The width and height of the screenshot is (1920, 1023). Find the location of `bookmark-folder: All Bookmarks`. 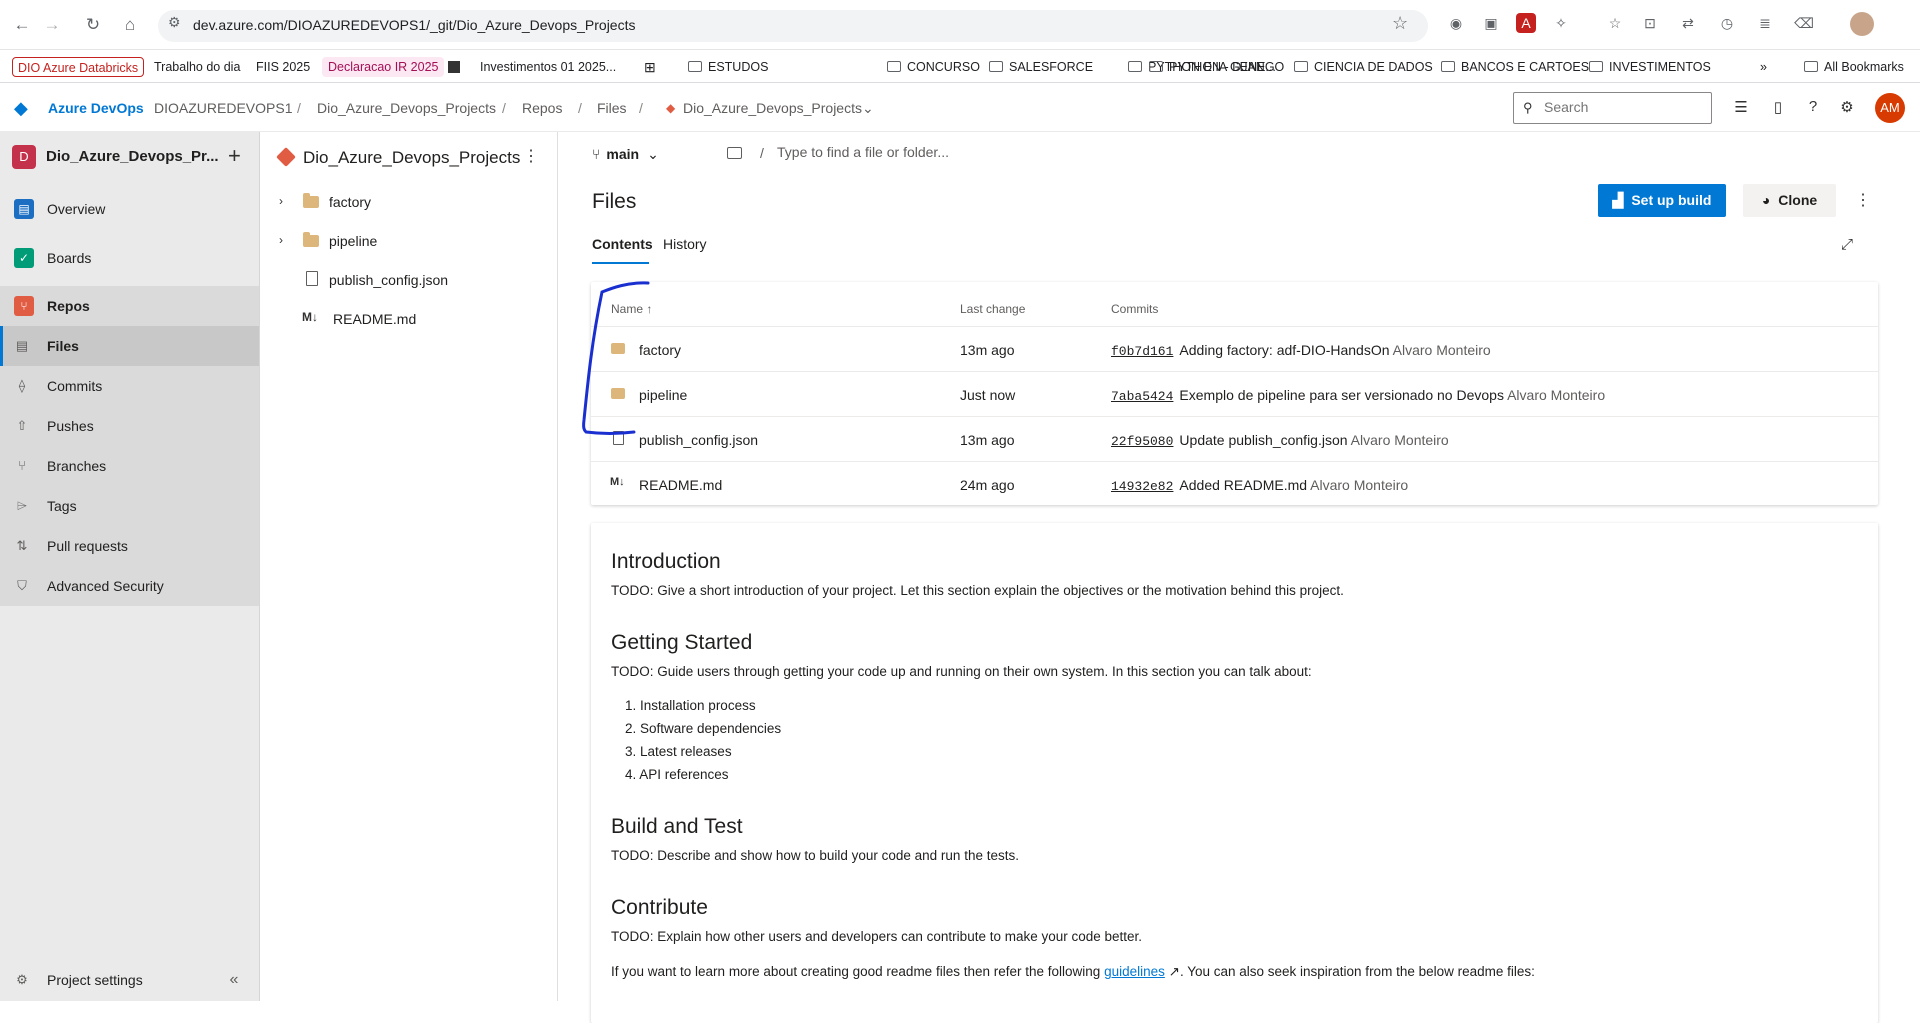

bookmark-folder: All Bookmarks is located at coordinates (1854, 67).